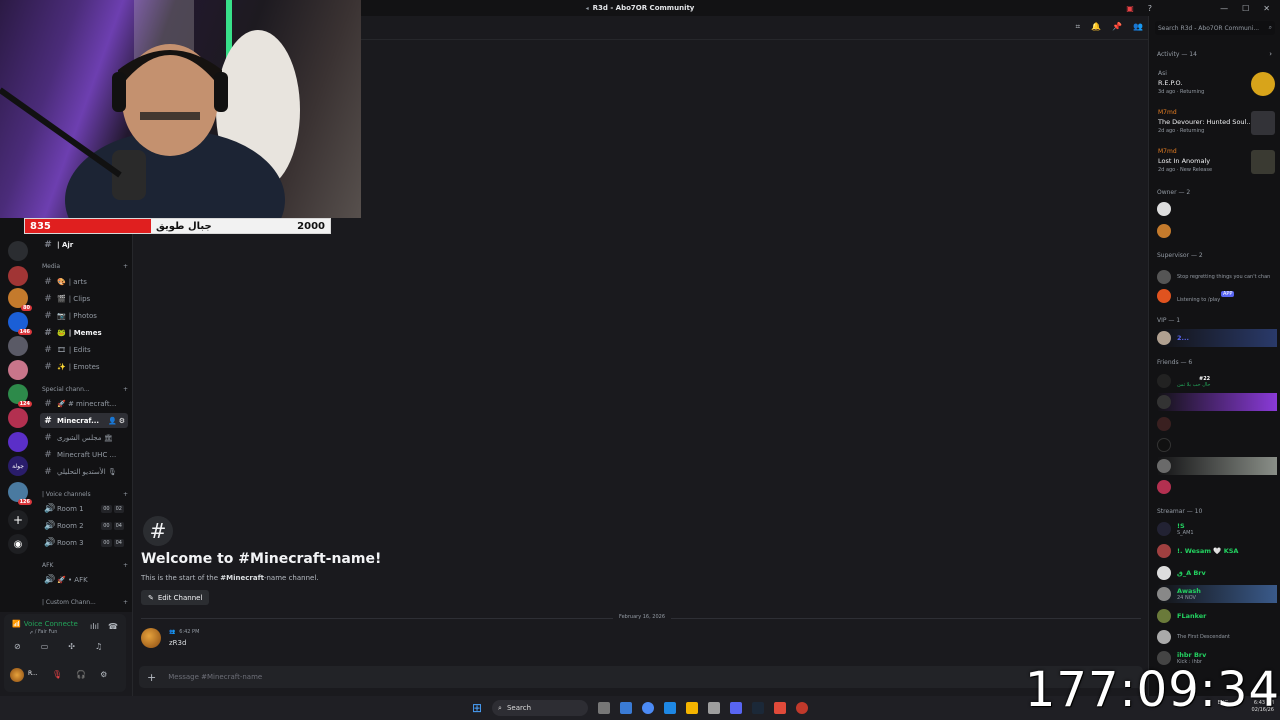  What do you see at coordinates (1150, 8) in the screenshot?
I see `help-icon: ?` at bounding box center [1150, 8].